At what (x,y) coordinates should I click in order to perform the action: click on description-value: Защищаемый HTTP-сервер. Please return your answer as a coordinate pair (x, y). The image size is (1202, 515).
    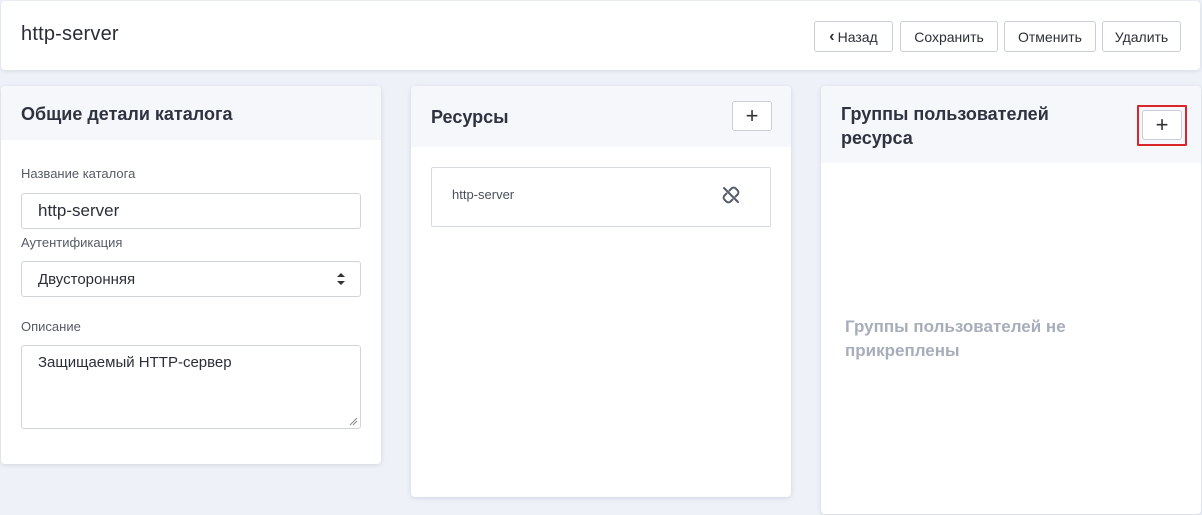
    Looking at the image, I should click on (135, 362).